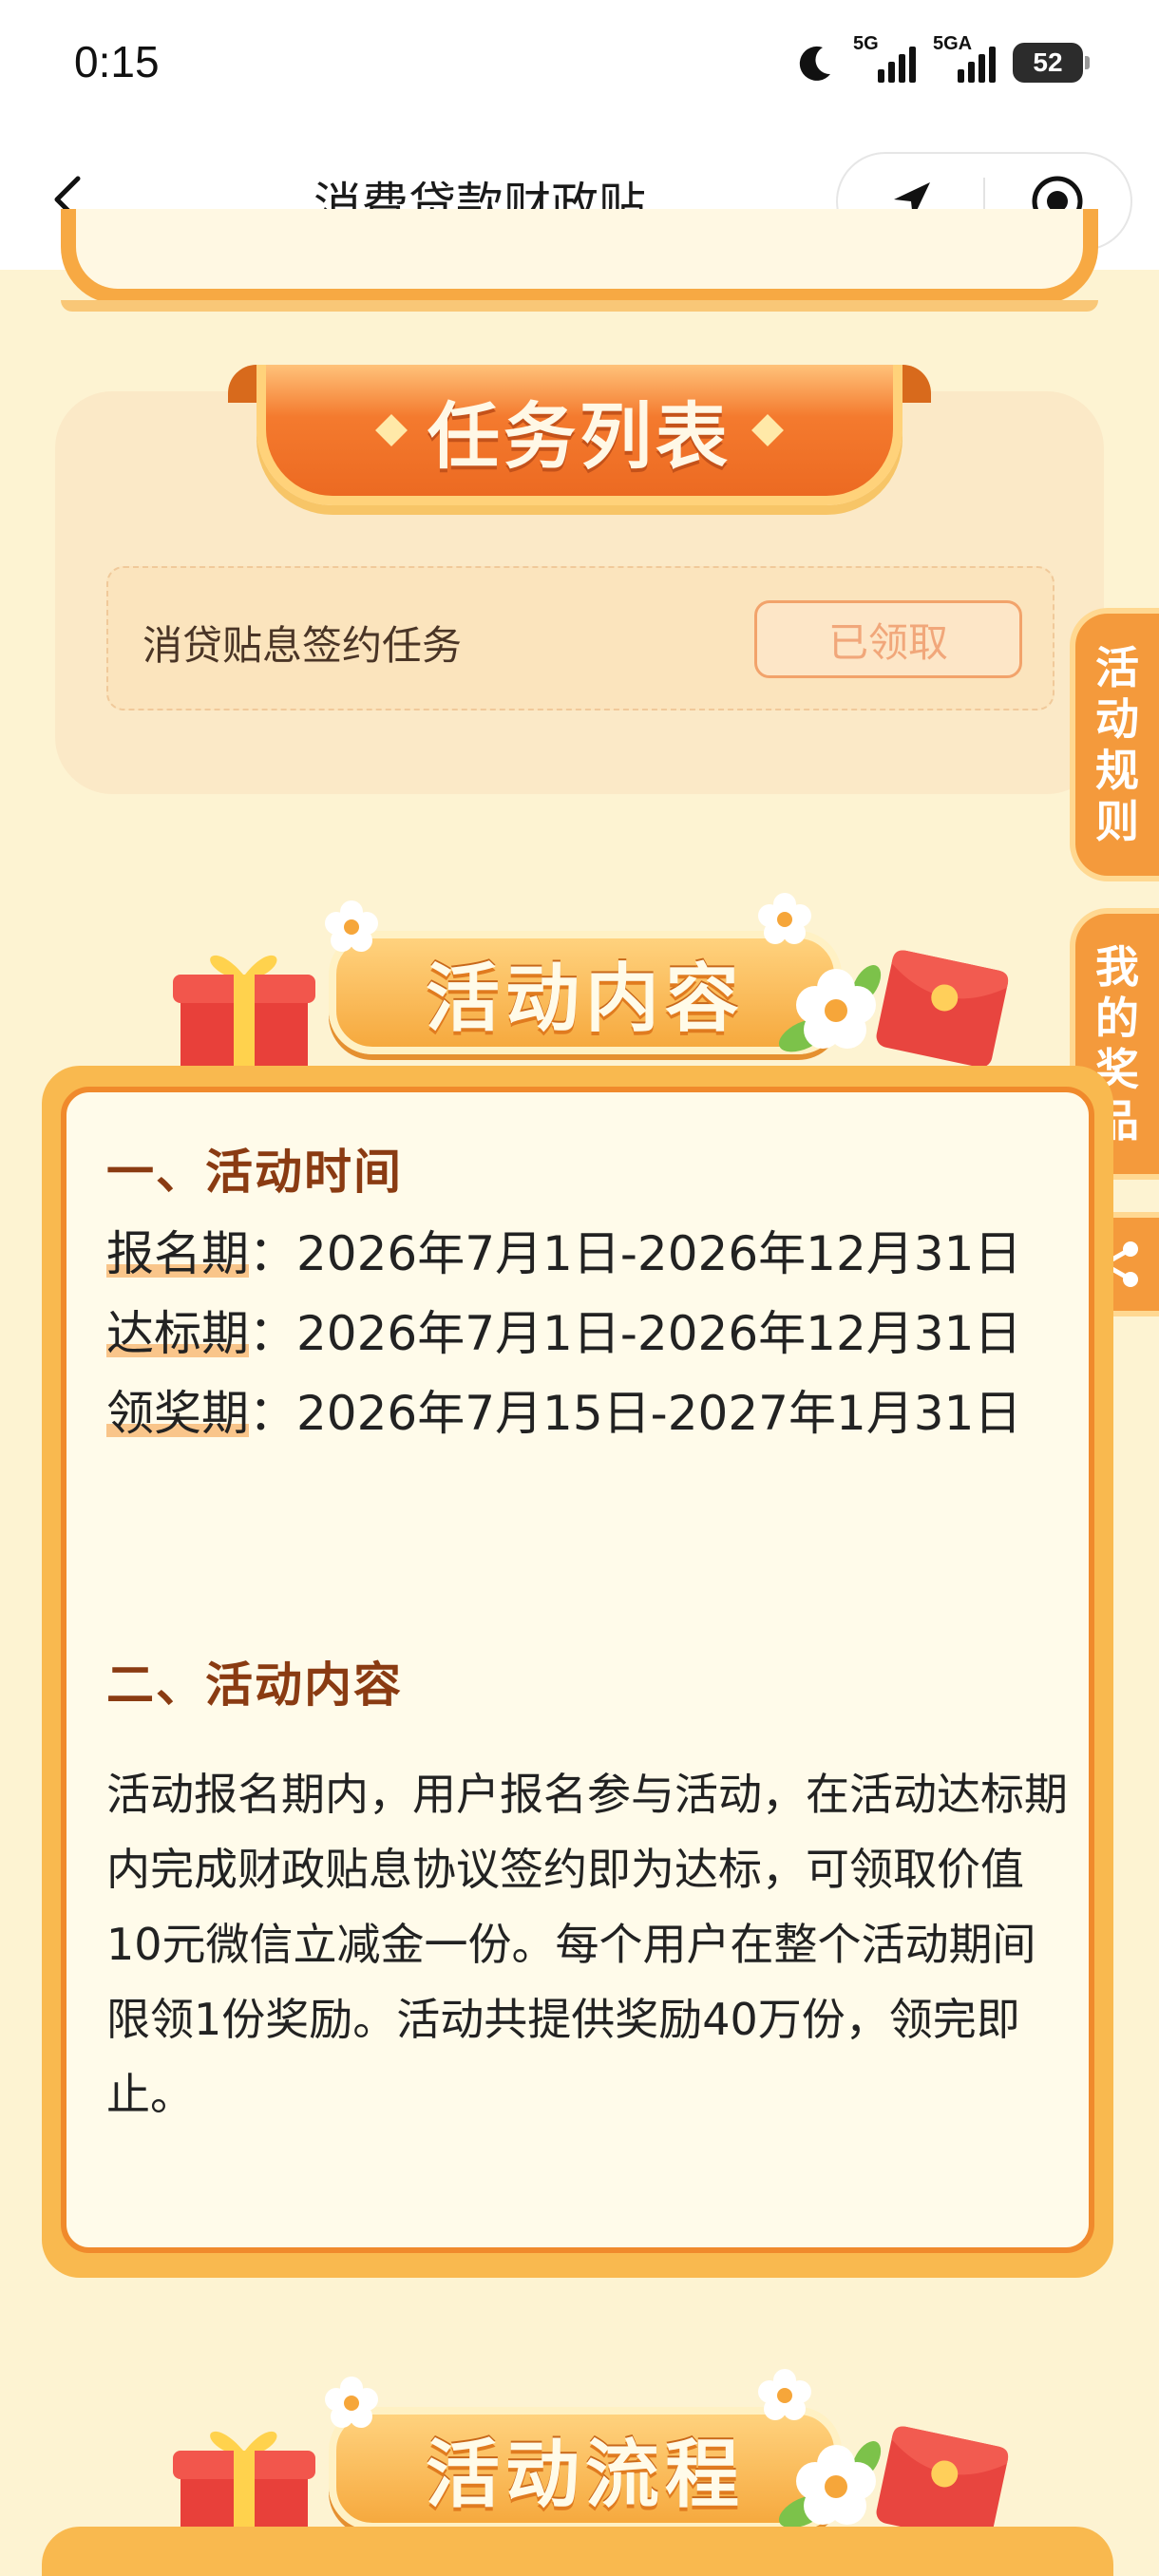  I want to click on content-section-title: 活动内容, so click(585, 999).